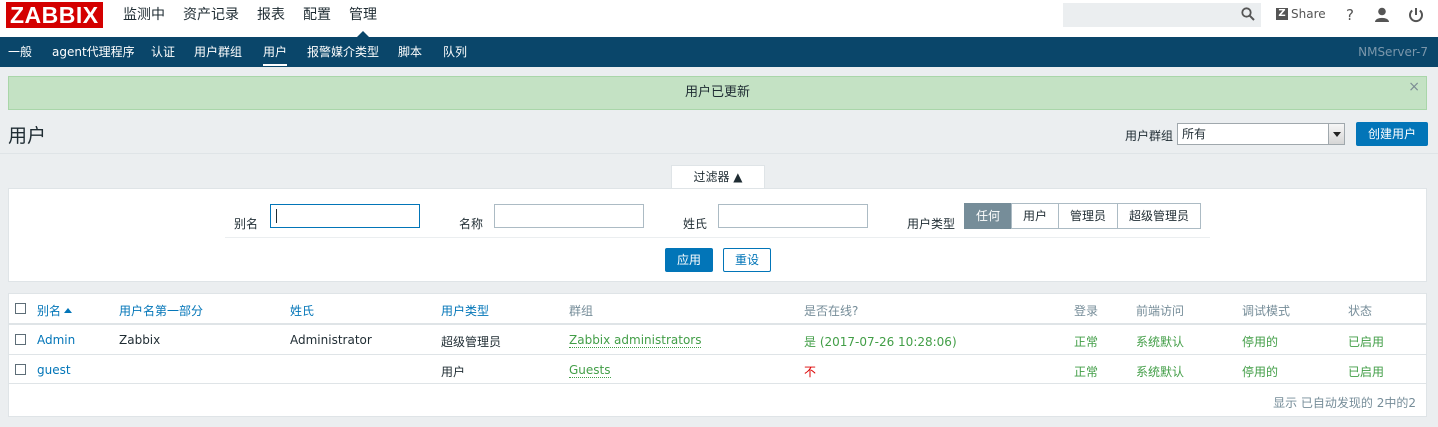 The width and height of the screenshot is (1438, 427). I want to click on menu-configuration: 配置, so click(317, 18).